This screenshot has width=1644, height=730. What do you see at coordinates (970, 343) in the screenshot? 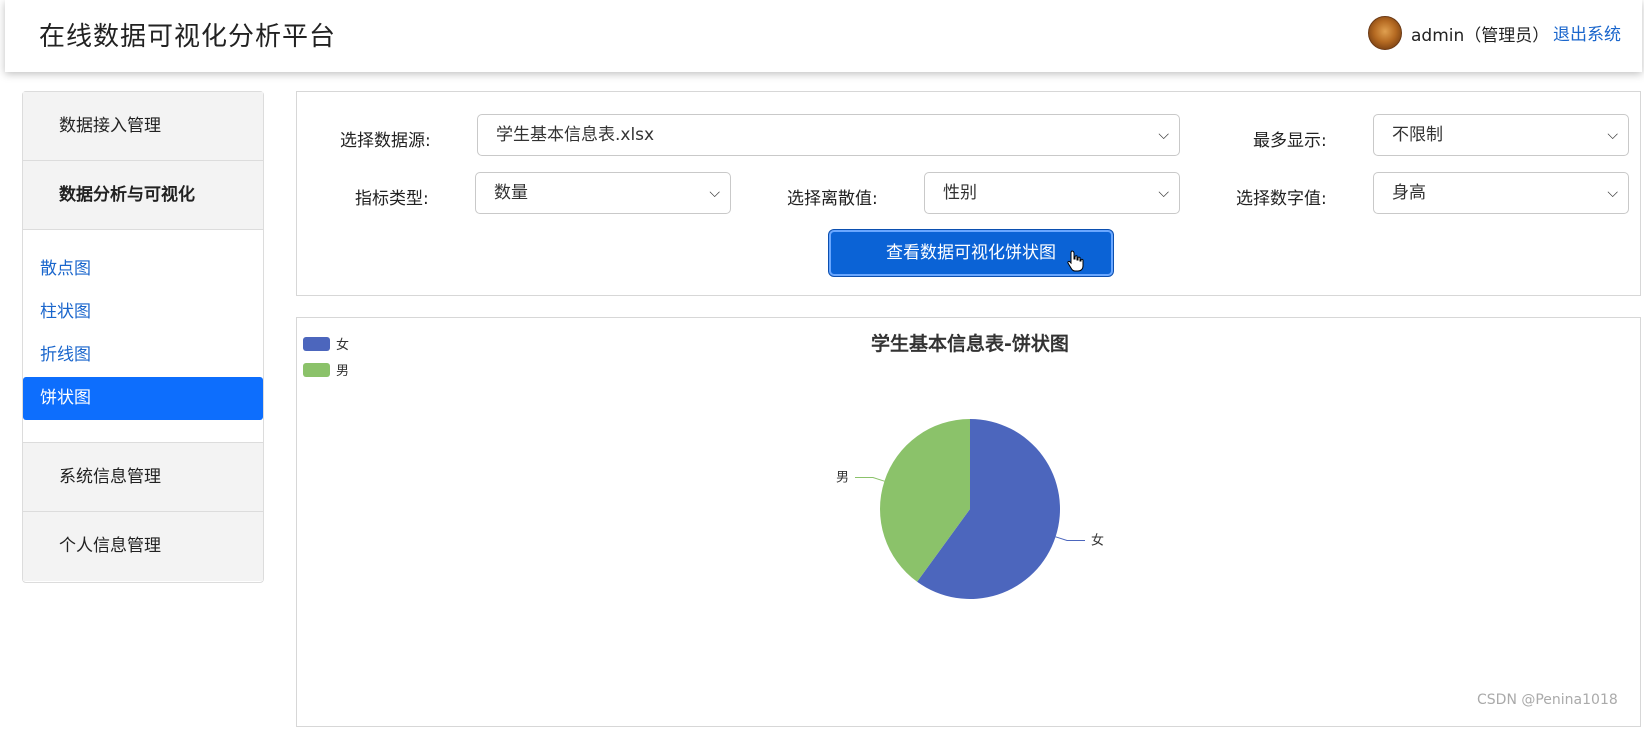
I see `chart-title: 学生基本信息表-饼状图` at bounding box center [970, 343].